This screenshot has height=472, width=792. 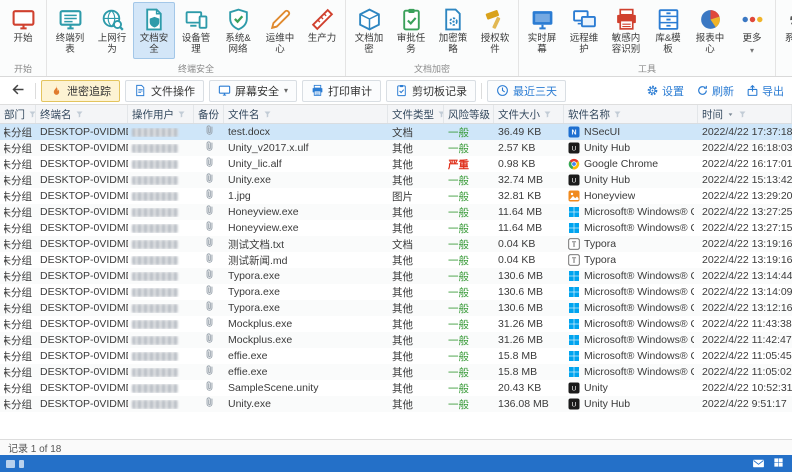 What do you see at coordinates (280, 30) in the screenshot?
I see `ribbon-item-ops-center: 运维中心` at bounding box center [280, 30].